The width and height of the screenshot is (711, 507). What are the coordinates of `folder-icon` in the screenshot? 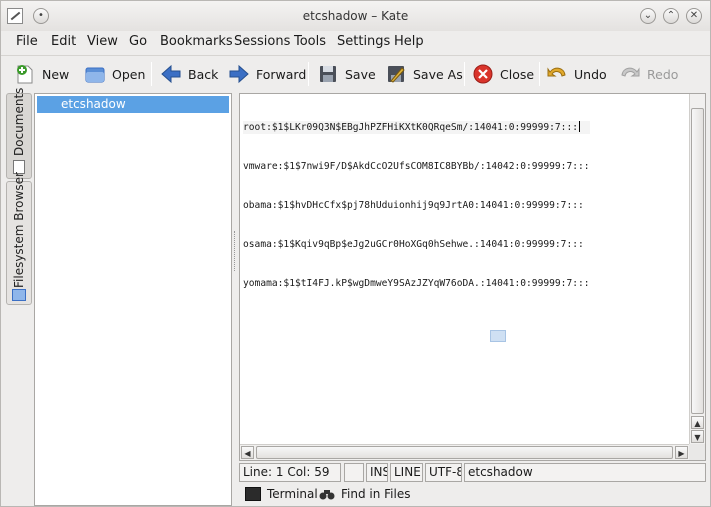 It's located at (19, 295).